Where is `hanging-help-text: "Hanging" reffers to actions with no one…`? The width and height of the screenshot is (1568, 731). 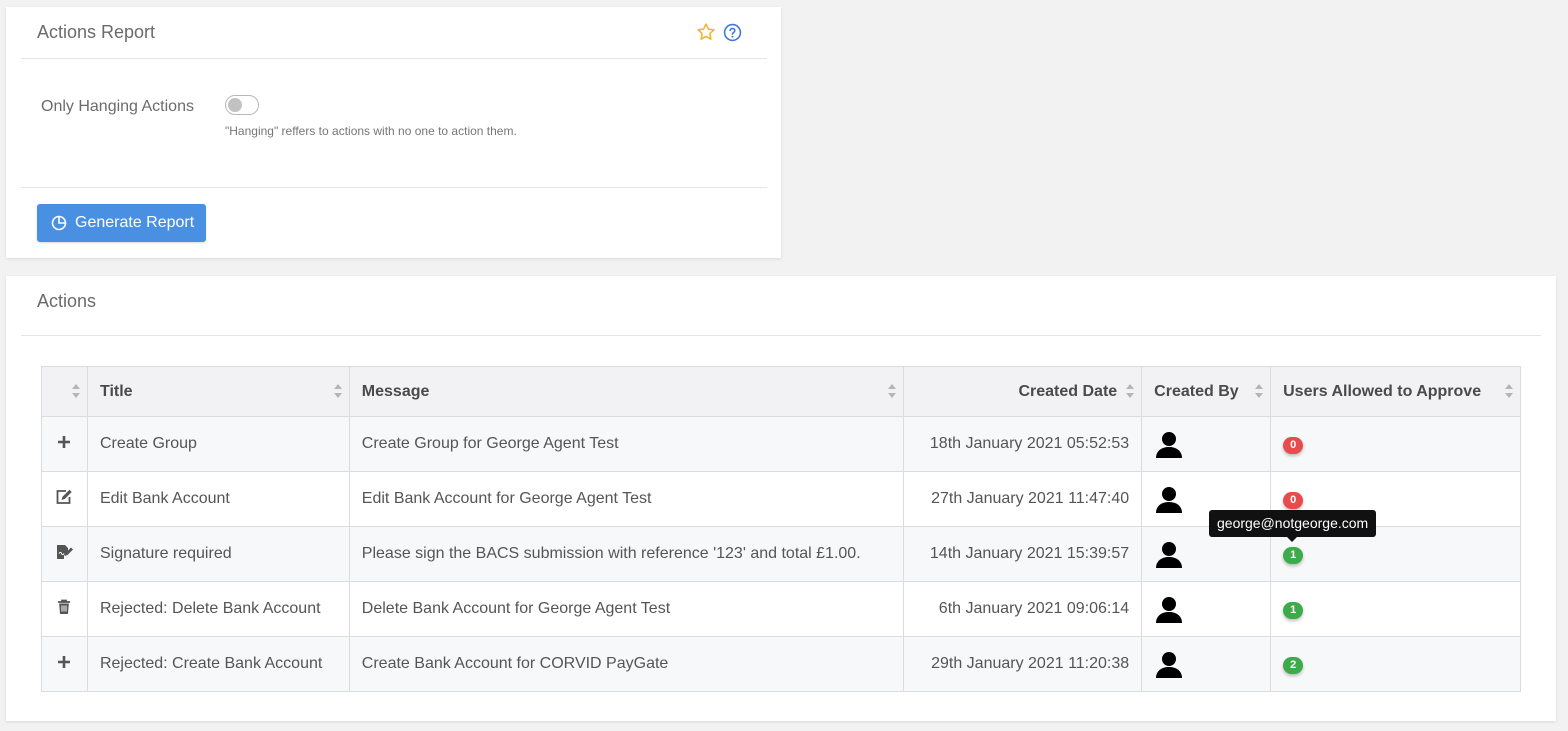 hanging-help-text: "Hanging" reffers to actions with no one… is located at coordinates (371, 131).